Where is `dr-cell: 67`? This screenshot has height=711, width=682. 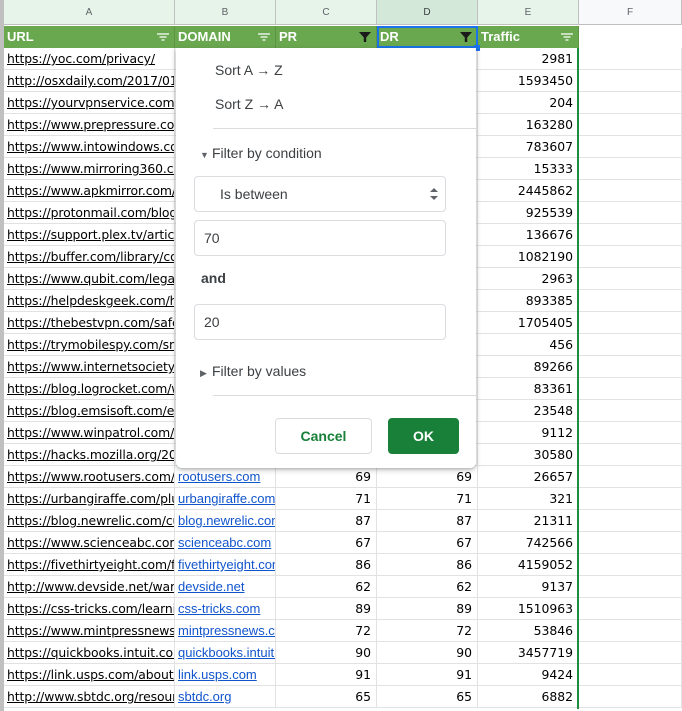
dr-cell: 67 is located at coordinates (427, 543).